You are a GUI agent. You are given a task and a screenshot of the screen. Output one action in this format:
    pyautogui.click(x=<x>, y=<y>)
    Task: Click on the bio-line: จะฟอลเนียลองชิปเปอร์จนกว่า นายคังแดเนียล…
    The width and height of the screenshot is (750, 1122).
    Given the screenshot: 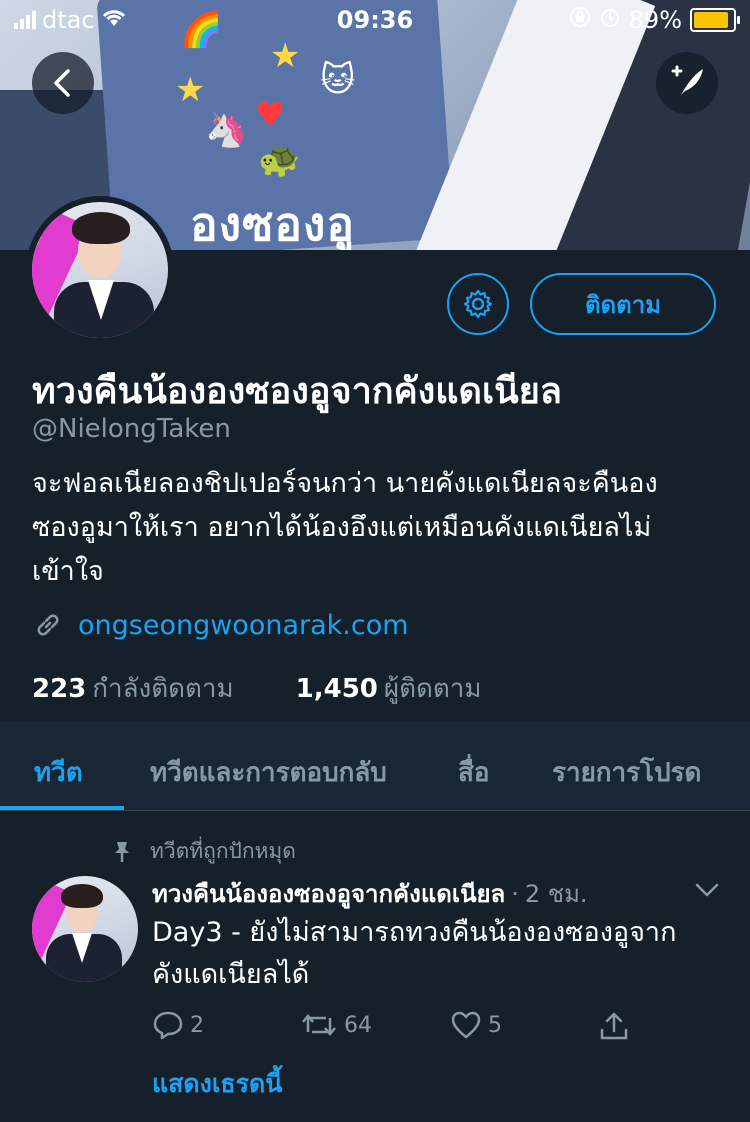 What is the action you would take?
    pyautogui.click(x=345, y=483)
    